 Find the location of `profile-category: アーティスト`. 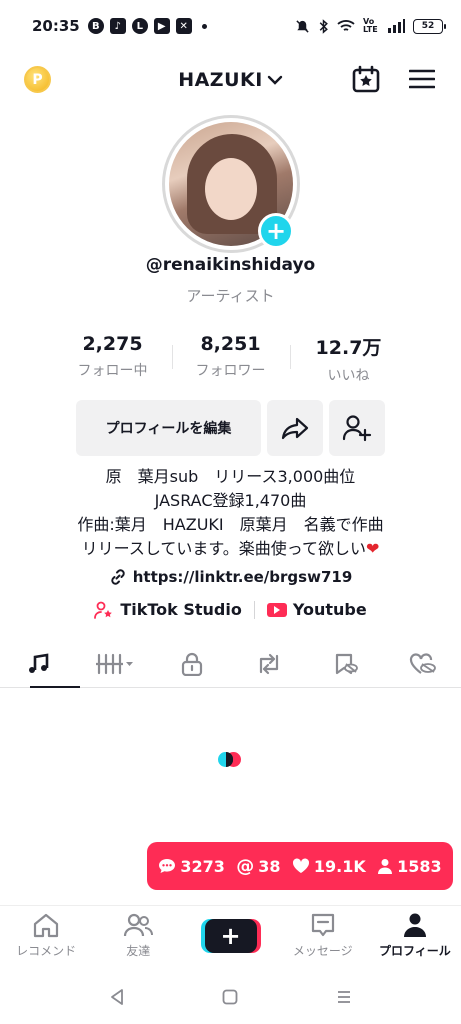

profile-category: アーティスト is located at coordinates (230, 296).